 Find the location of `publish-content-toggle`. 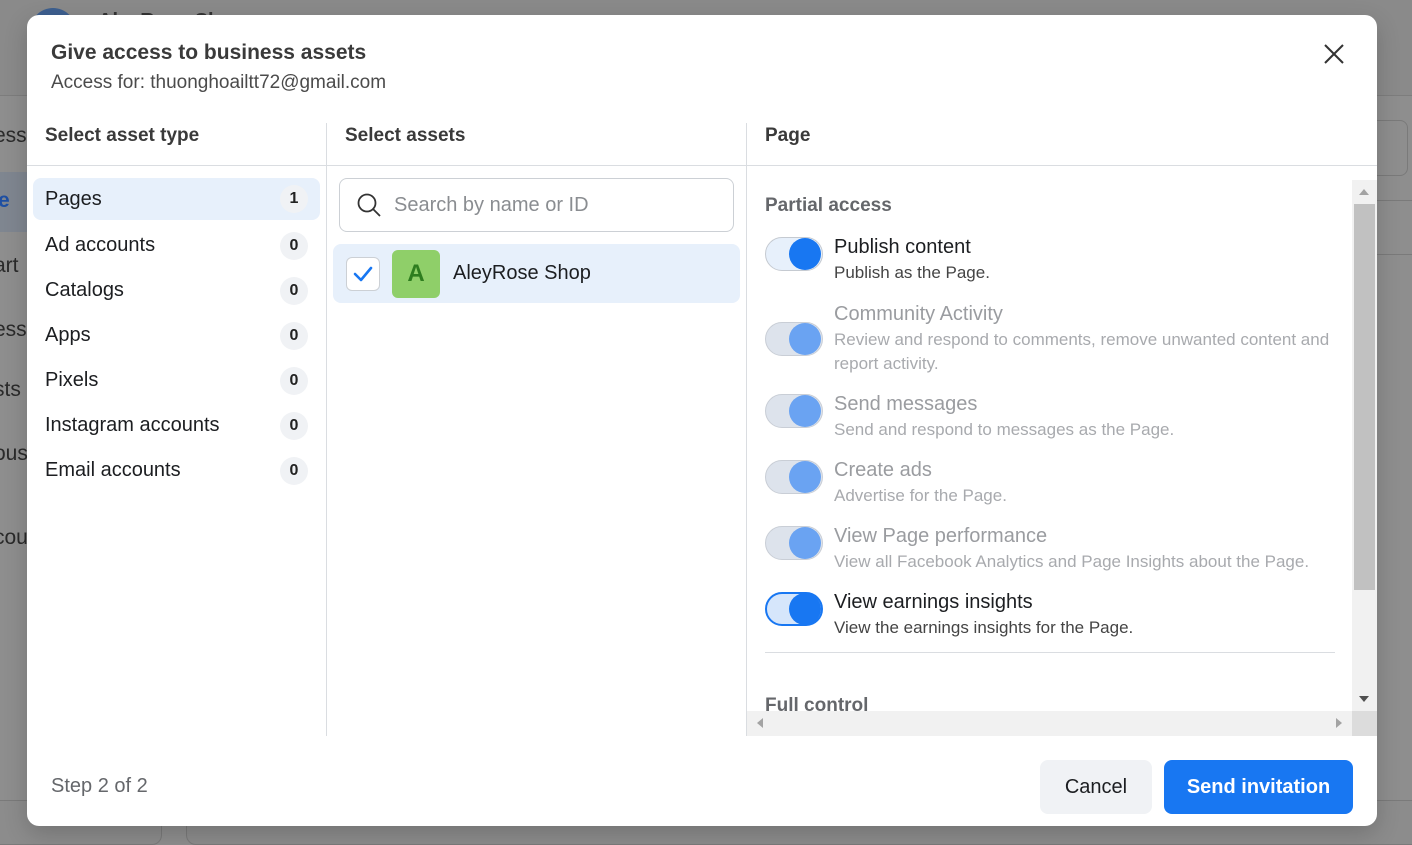

publish-content-toggle is located at coordinates (794, 254).